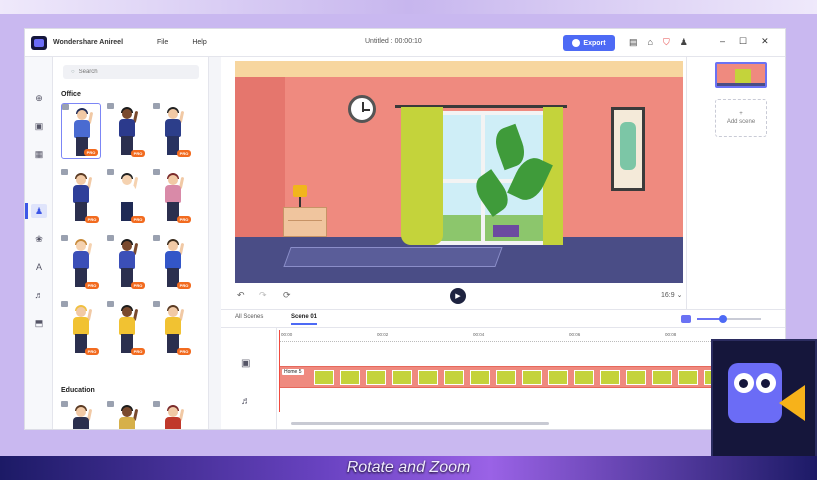 This screenshot has height=480, width=817. What do you see at coordinates (39, 154) in the screenshot?
I see `scene-icon: ▦` at bounding box center [39, 154].